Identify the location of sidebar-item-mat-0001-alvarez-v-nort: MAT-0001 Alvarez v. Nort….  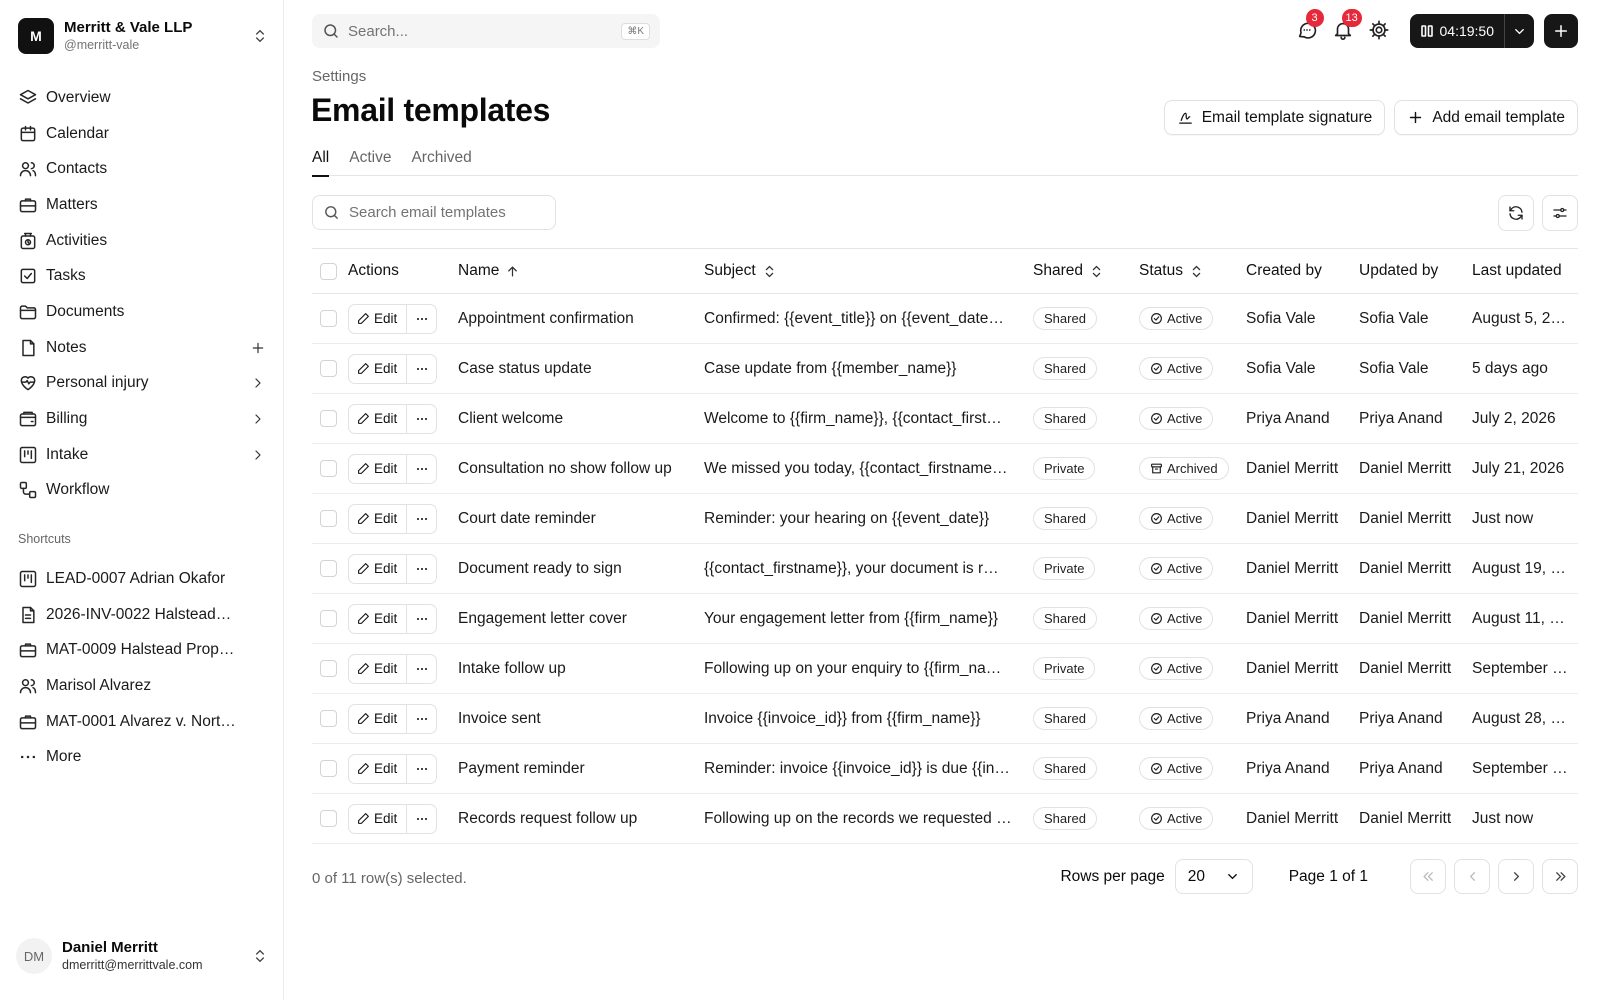
(127, 722).